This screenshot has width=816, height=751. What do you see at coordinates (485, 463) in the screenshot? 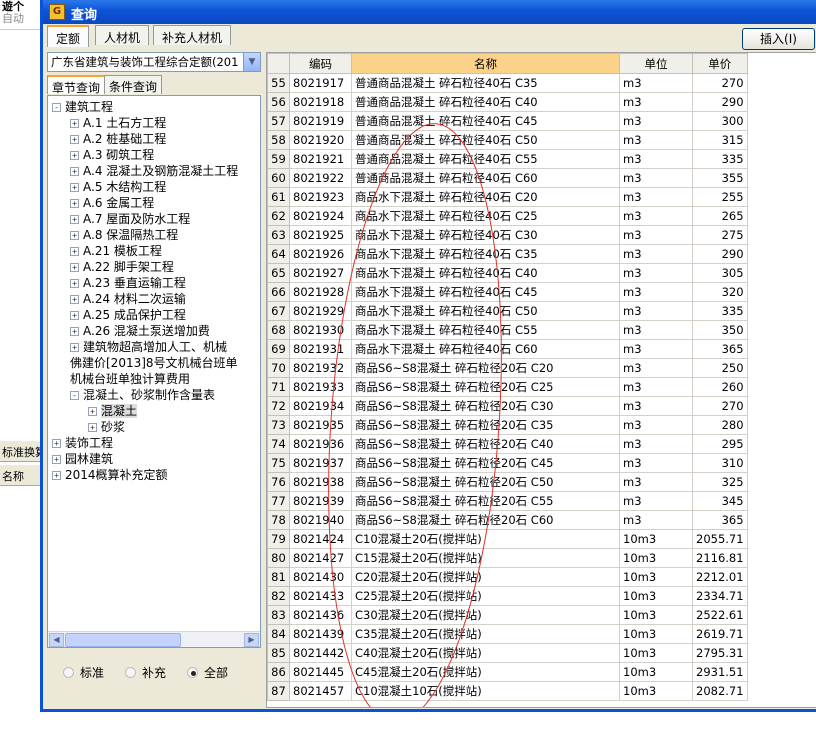
I see `cell-name: 商品S6~S8混凝土 碎石粒径20石 C45` at bounding box center [485, 463].